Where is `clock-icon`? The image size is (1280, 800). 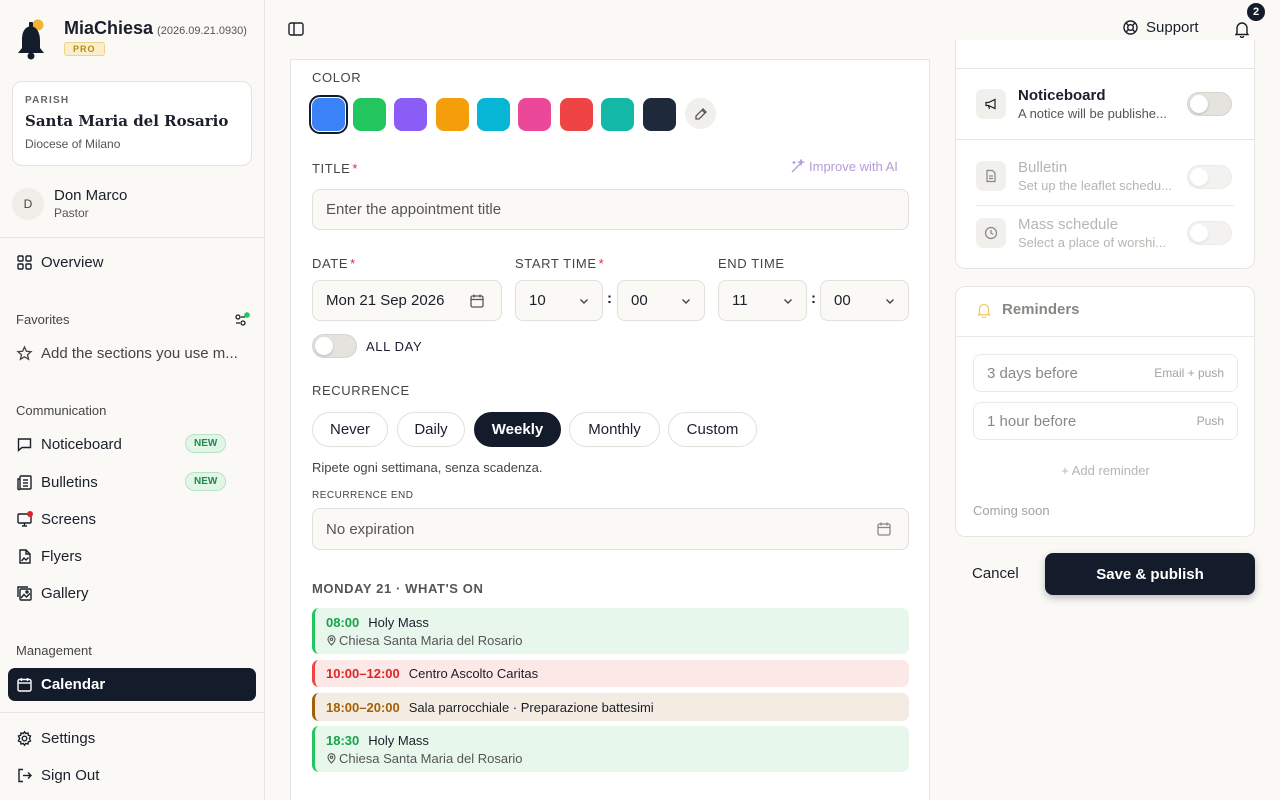
clock-icon is located at coordinates (991, 233).